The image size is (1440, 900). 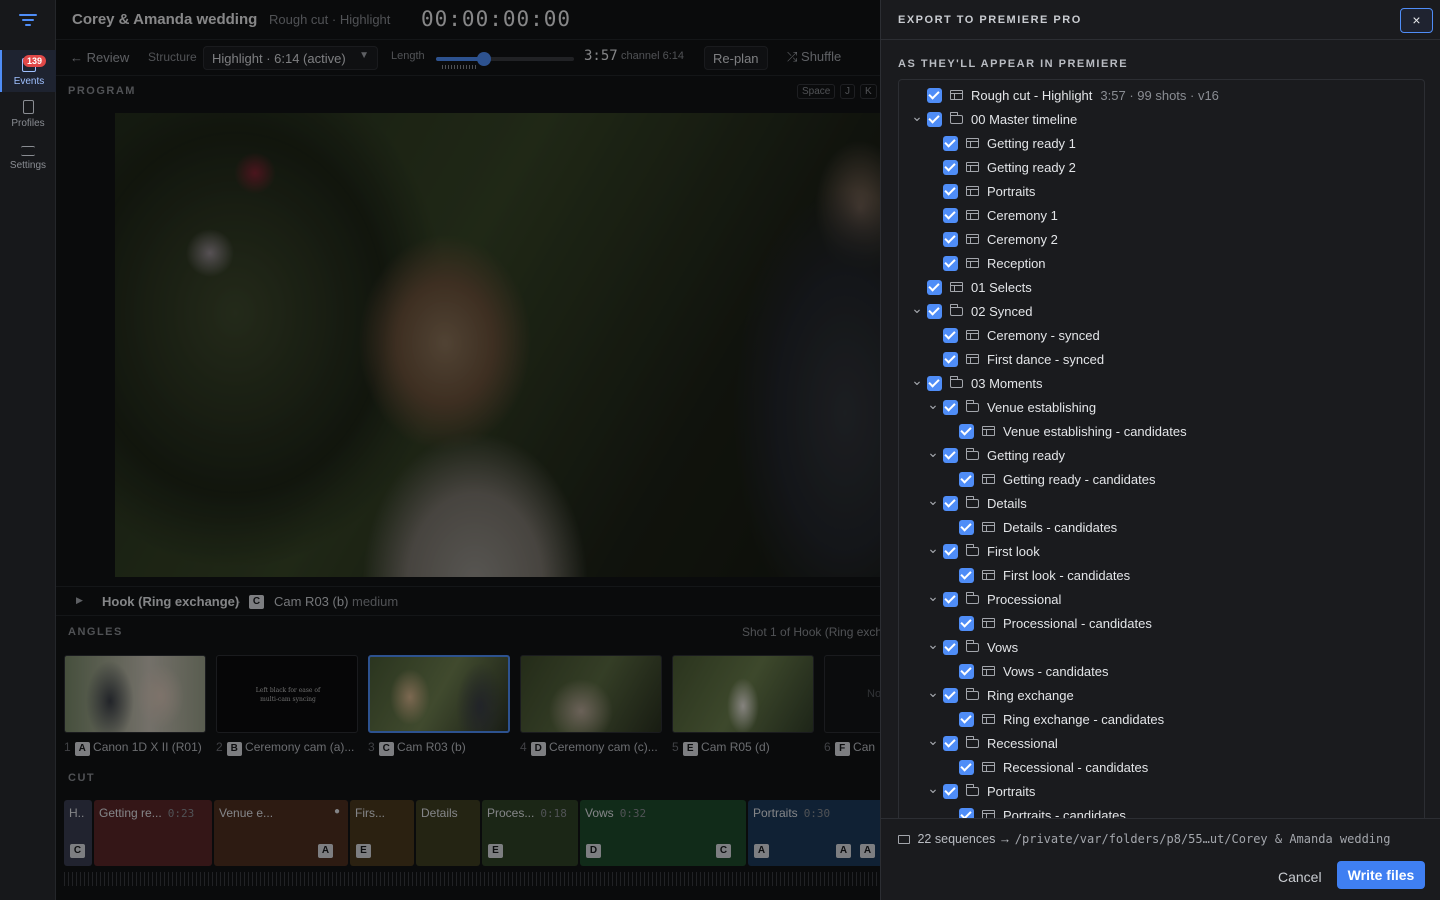 I want to click on tree-sequence-row: Getting ready 1, so click(x=1161, y=144).